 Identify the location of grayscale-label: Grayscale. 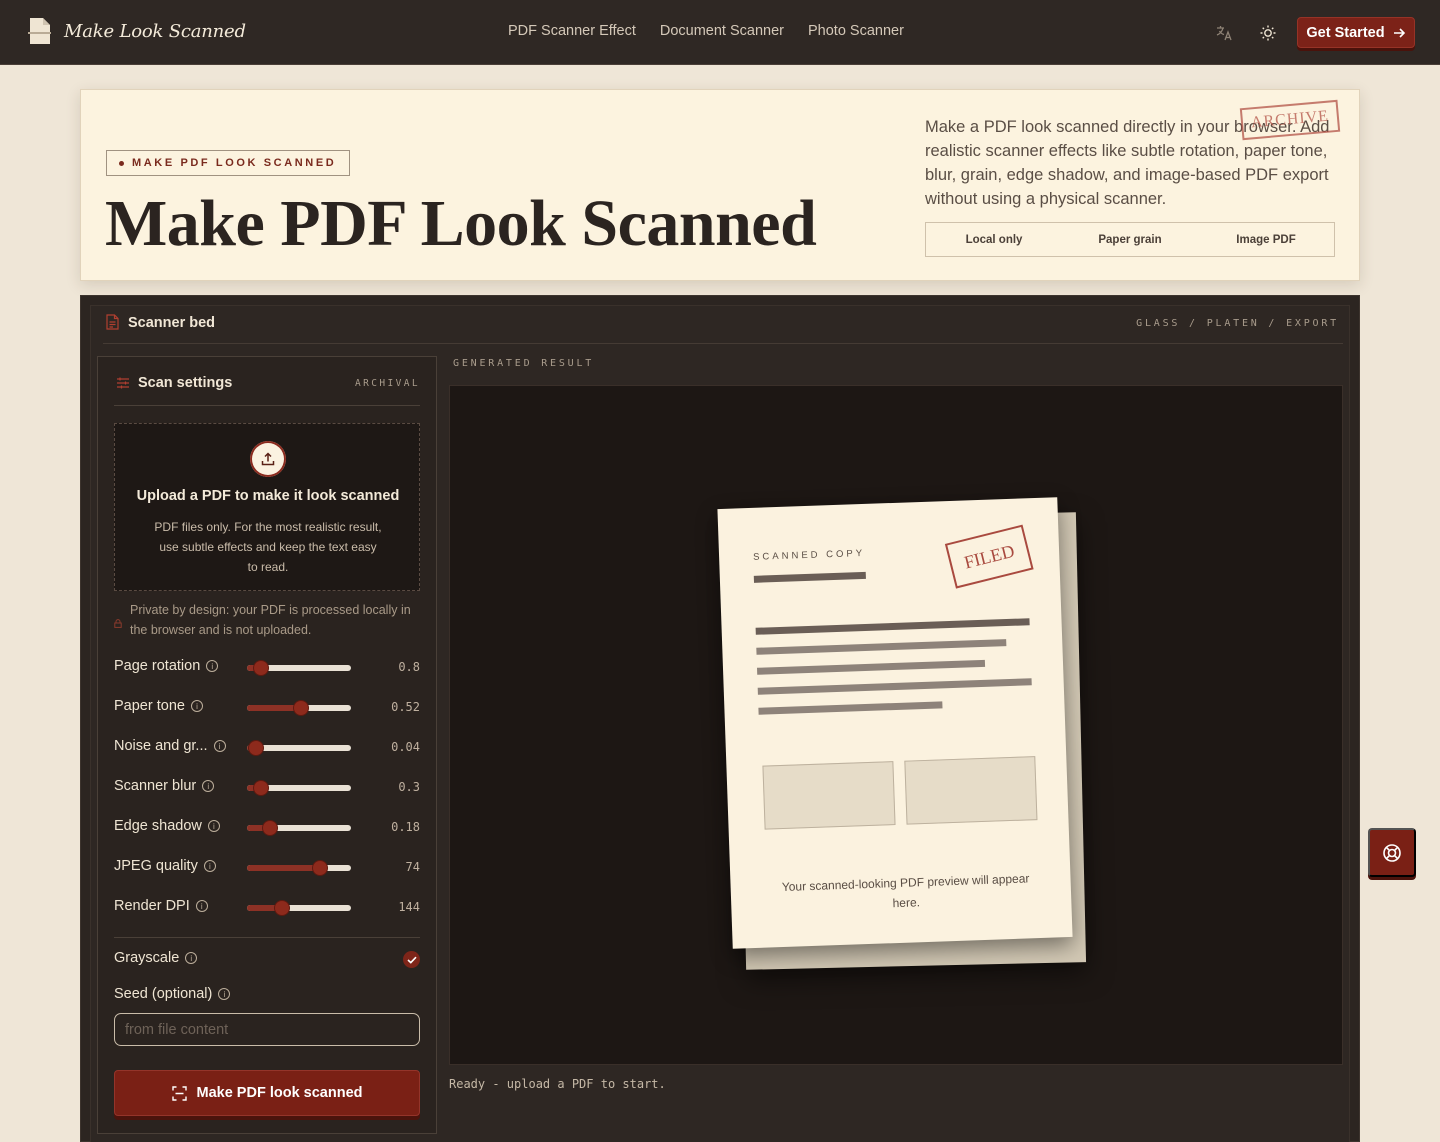
(147, 958).